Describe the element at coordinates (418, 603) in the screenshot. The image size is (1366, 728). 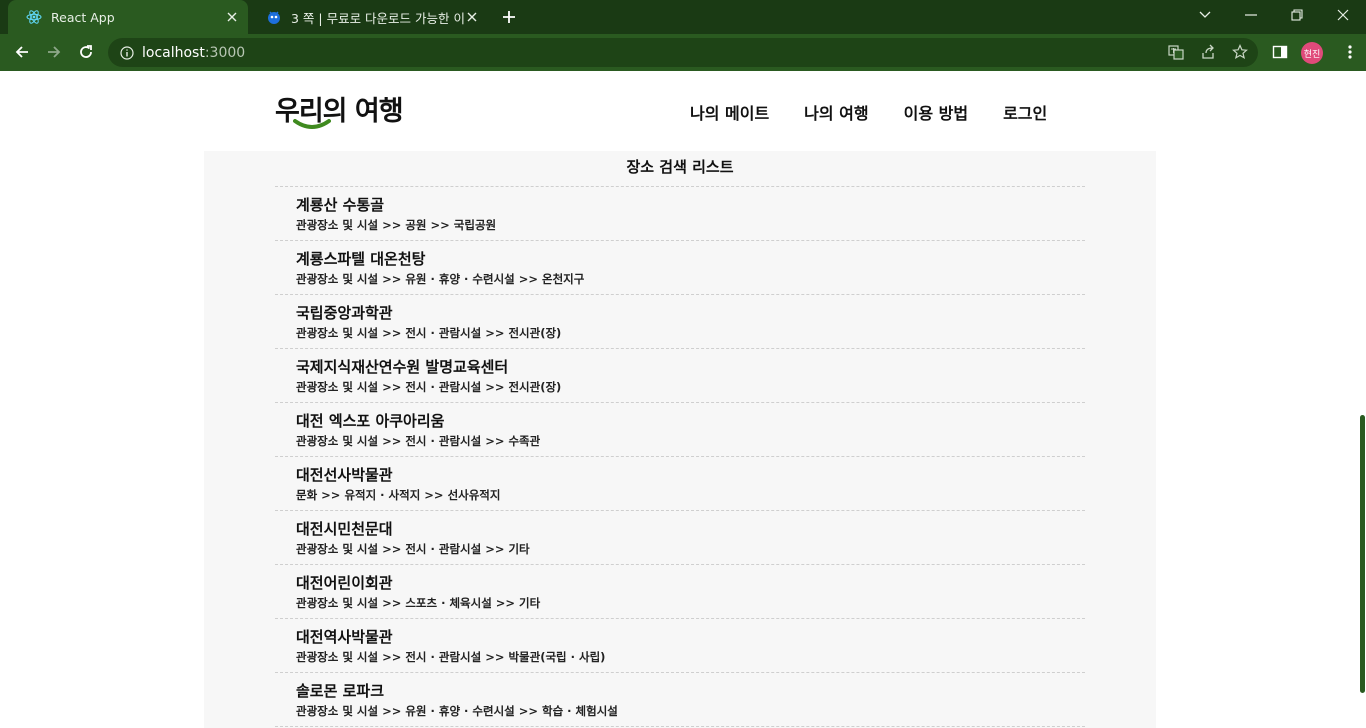
I see `place-category: 관광장소 및 시설 >> 스포츠 · 체육시설 >> 기타` at that location.